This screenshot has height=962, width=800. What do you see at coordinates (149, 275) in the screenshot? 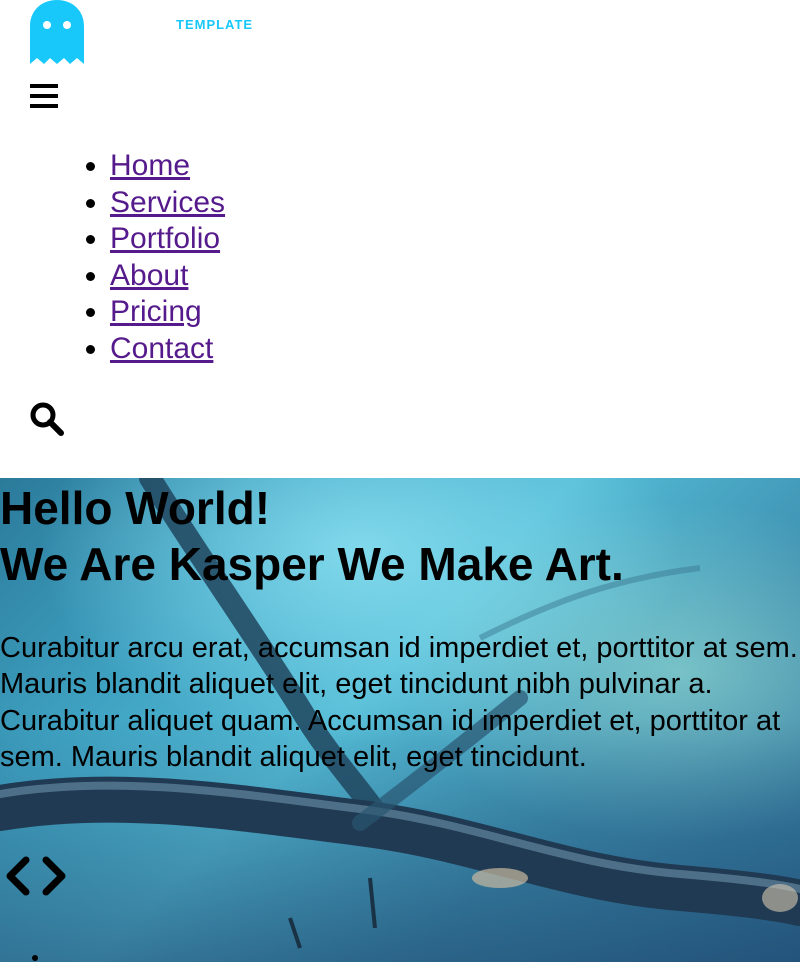
I see `nav-link-about: About` at bounding box center [149, 275].